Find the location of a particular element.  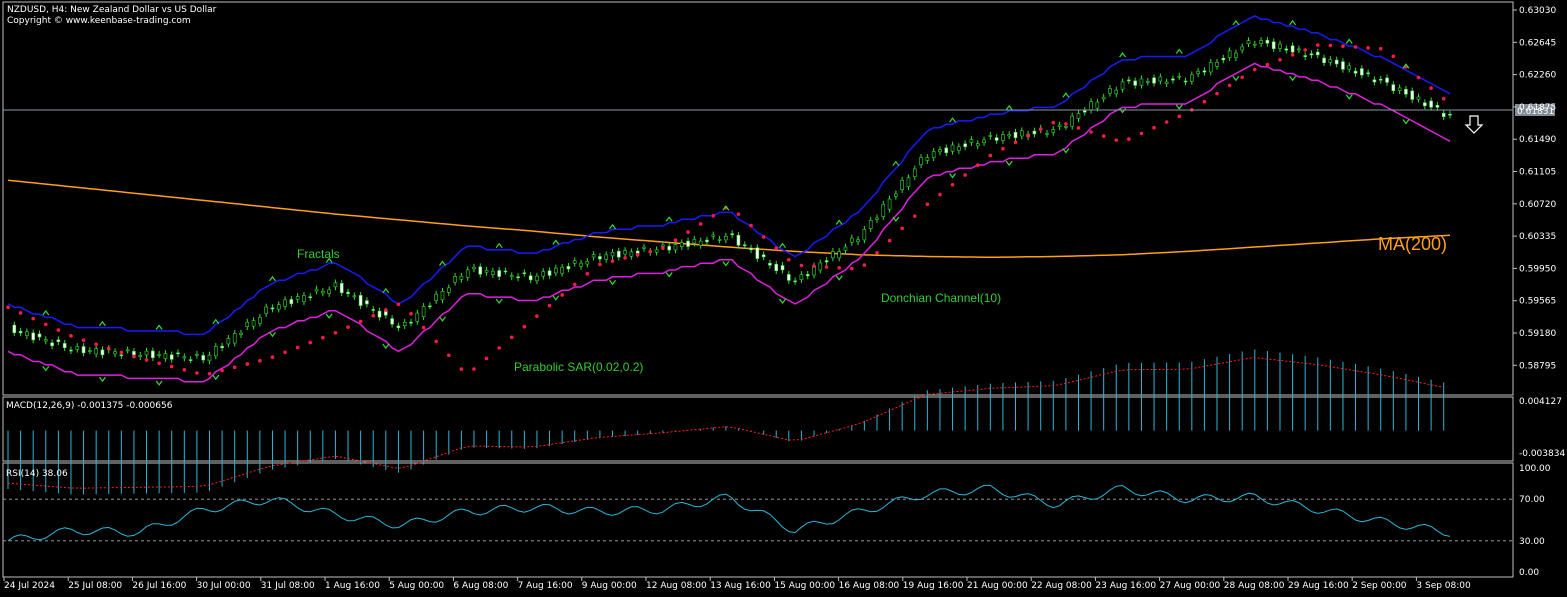

price-tick-label: 0.61105 is located at coordinates (1537, 173).